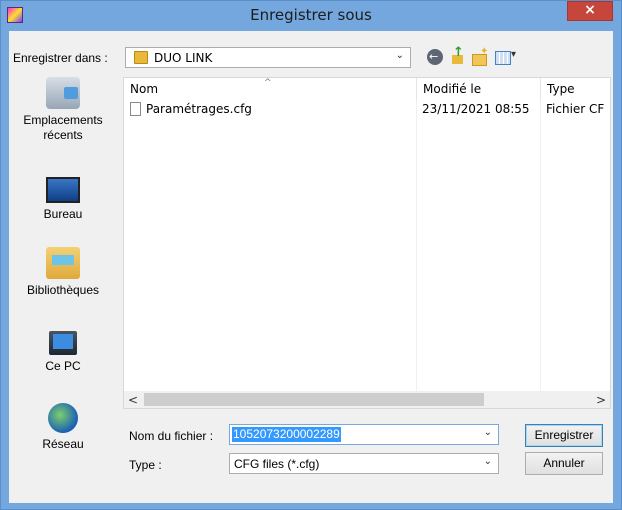 The width and height of the screenshot is (622, 510). I want to click on new-folder-icon, so click(479, 56).